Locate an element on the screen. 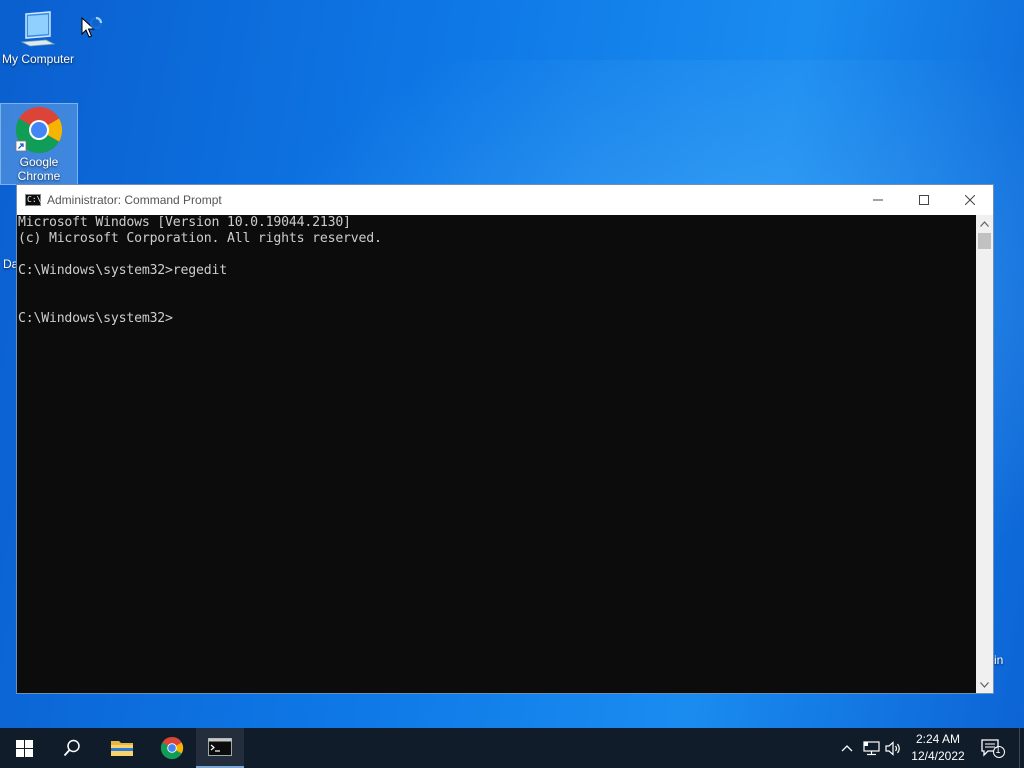 The width and height of the screenshot is (1024, 768). taskbar-command-prompt is located at coordinates (220, 748).